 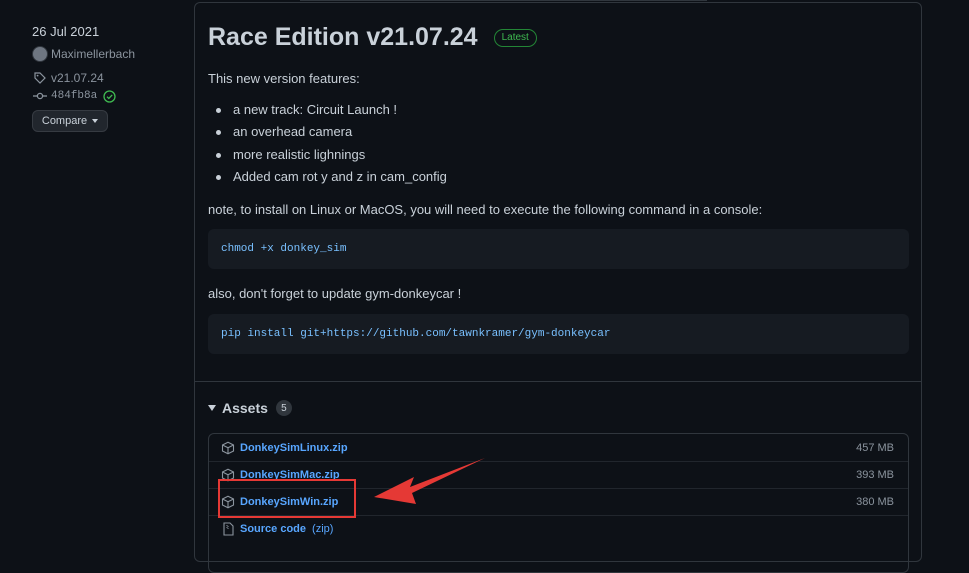 What do you see at coordinates (66, 31) in the screenshot?
I see `release-date: 26 Jul 2021` at bounding box center [66, 31].